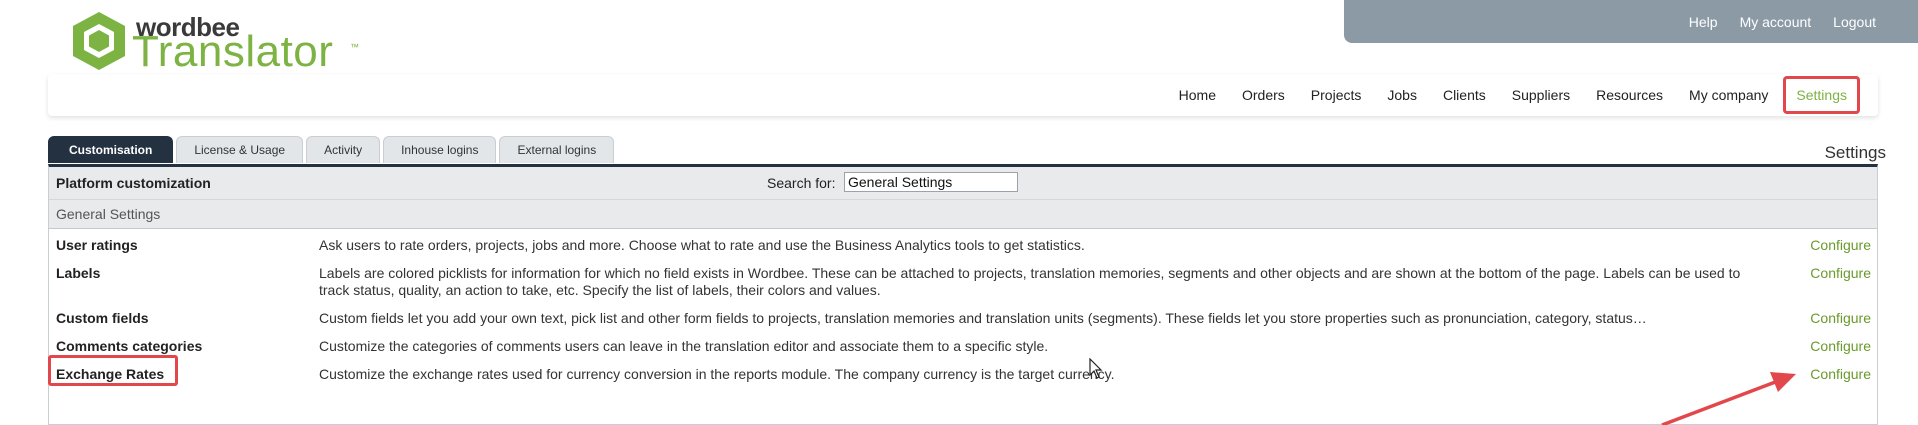 Image resolution: width=1918 pixels, height=425 pixels. Describe the element at coordinates (1263, 95) in the screenshot. I see `nav-orders: Orders` at that location.